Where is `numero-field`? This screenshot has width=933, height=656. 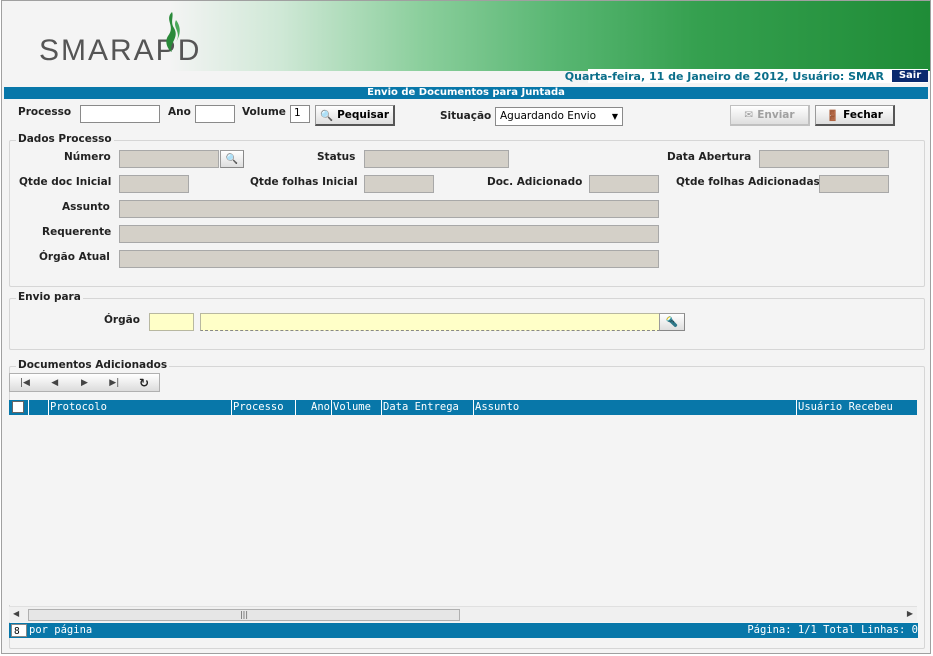
numero-field is located at coordinates (169, 159).